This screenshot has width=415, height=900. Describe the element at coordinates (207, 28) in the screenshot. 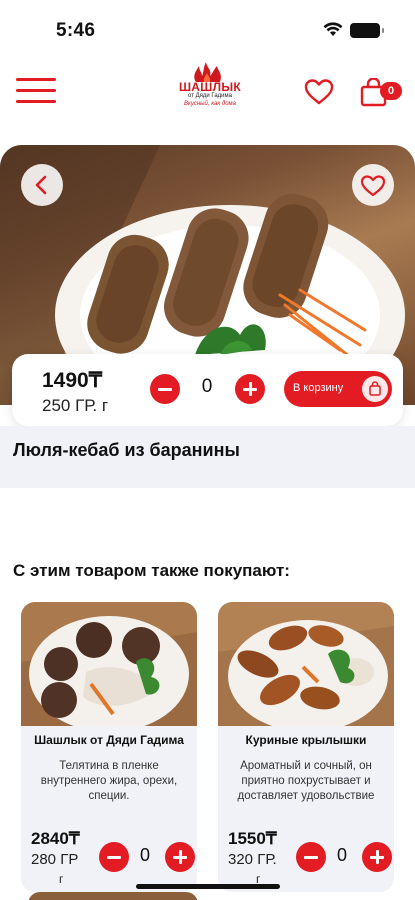

I see `status-bar: 5:46` at that location.